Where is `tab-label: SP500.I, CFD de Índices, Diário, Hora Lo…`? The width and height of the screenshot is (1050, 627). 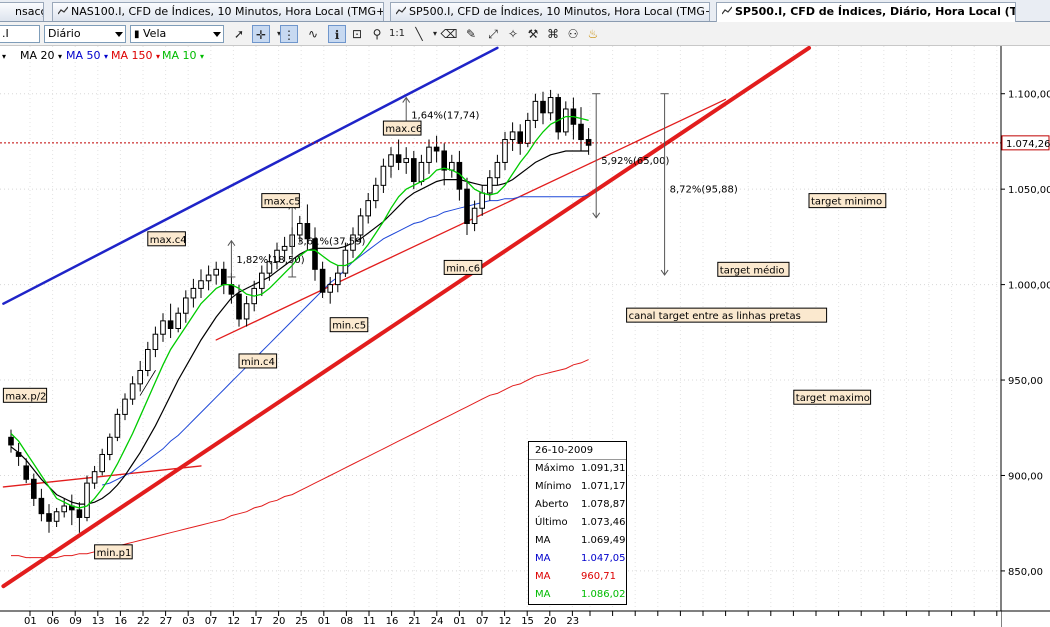
tab-label: SP500.I, CFD de Índices, Diário, Hora Lo… is located at coordinates (875, 11).